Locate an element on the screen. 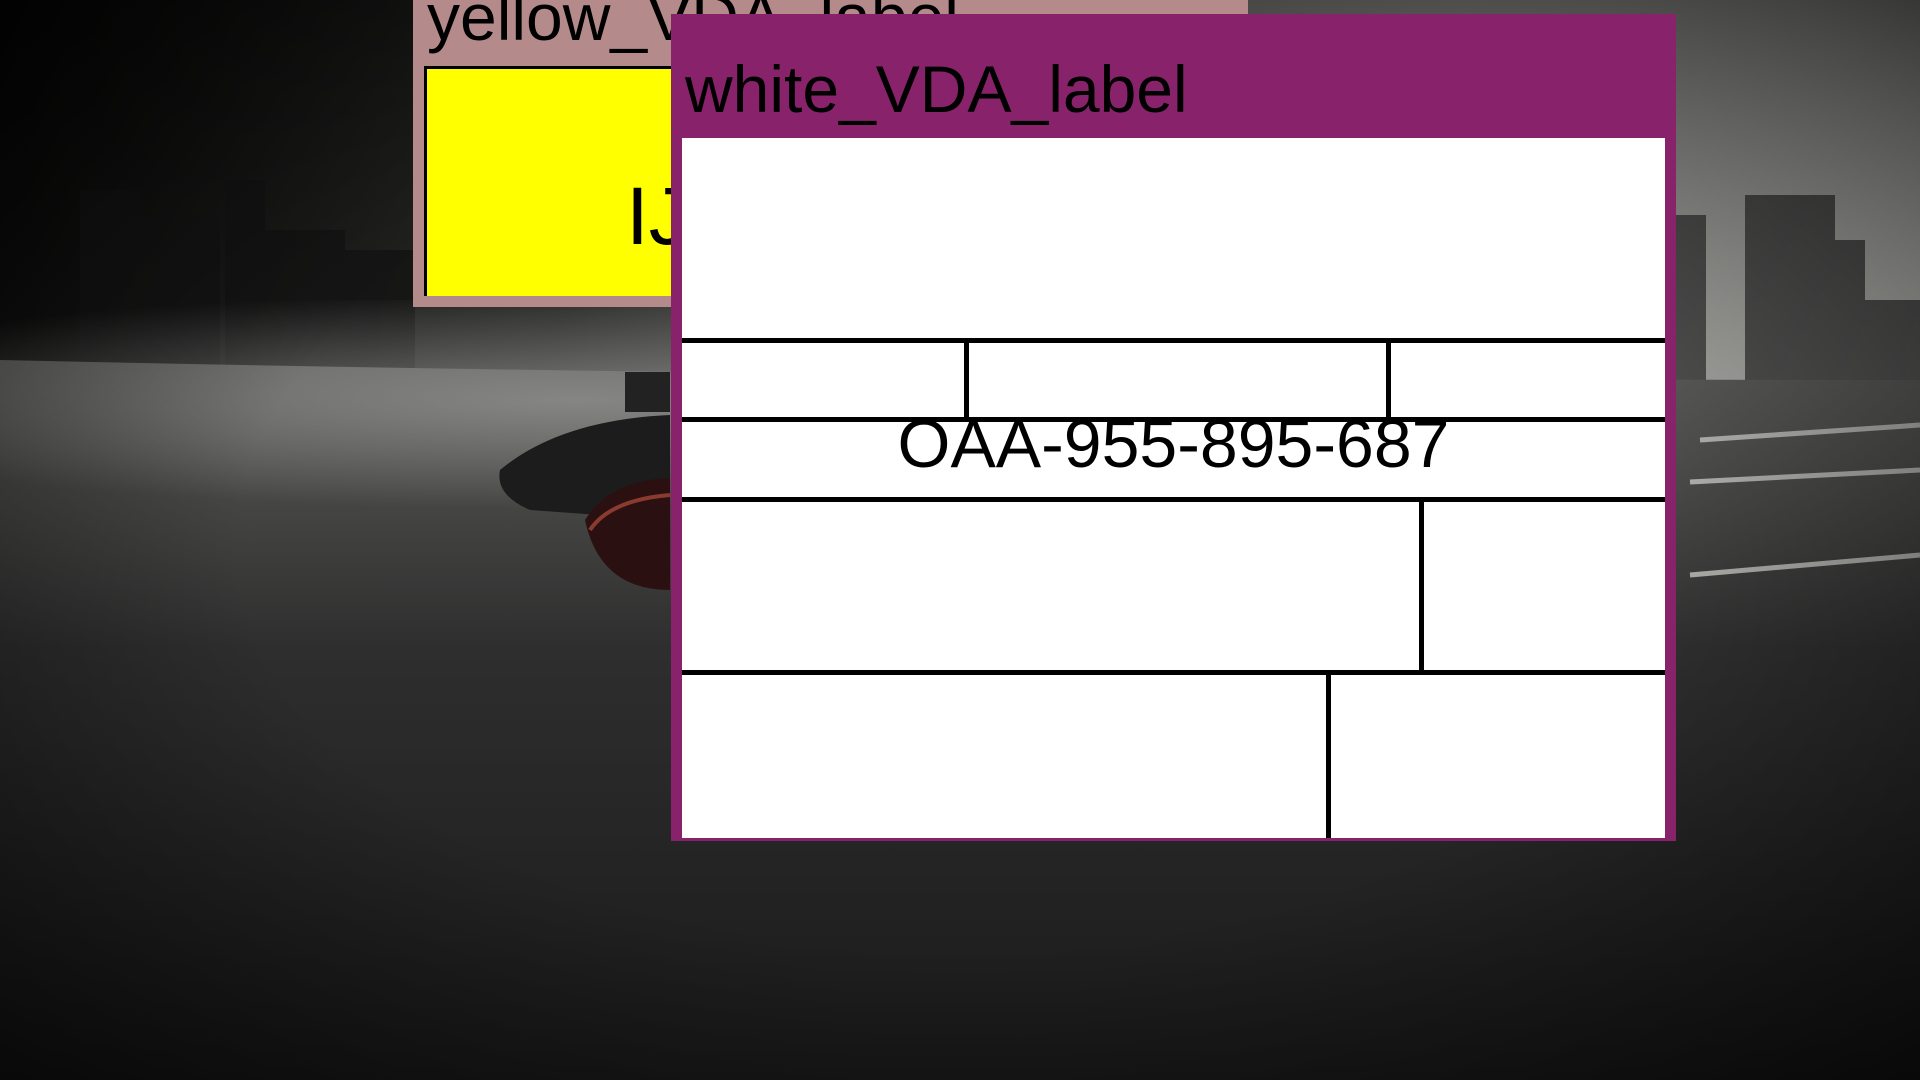 This screenshot has width=1920, height=1080. label-code: OAA-955-895-687 is located at coordinates (1173, 444).